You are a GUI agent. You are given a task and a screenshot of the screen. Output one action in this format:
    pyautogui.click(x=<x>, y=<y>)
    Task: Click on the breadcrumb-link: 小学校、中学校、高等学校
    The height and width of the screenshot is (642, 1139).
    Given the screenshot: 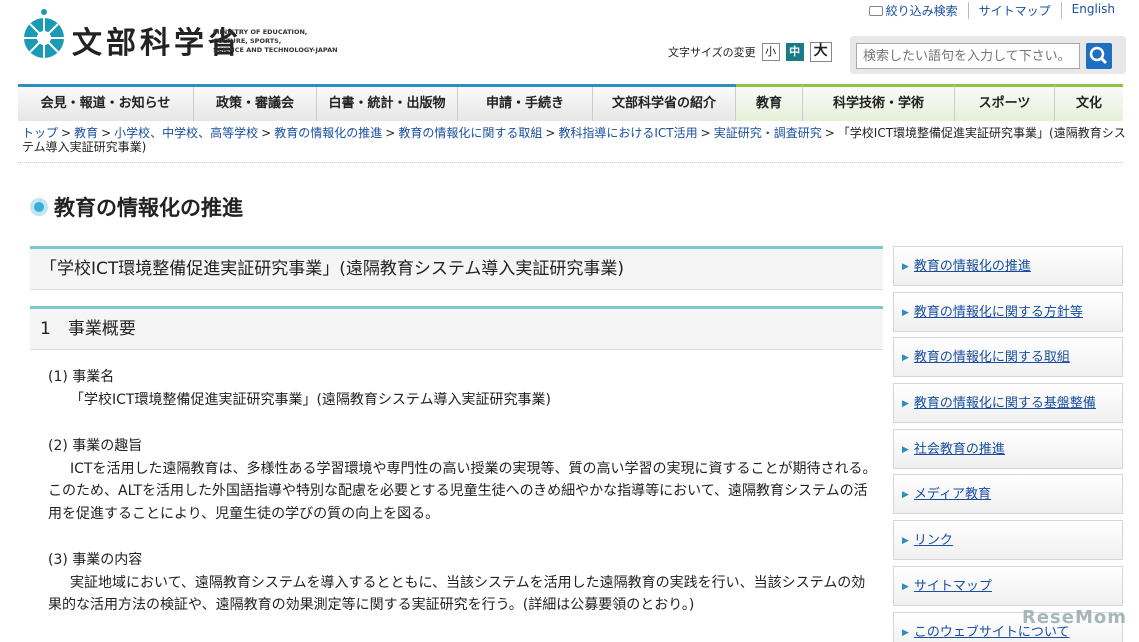 What is the action you would take?
    pyautogui.click(x=186, y=133)
    